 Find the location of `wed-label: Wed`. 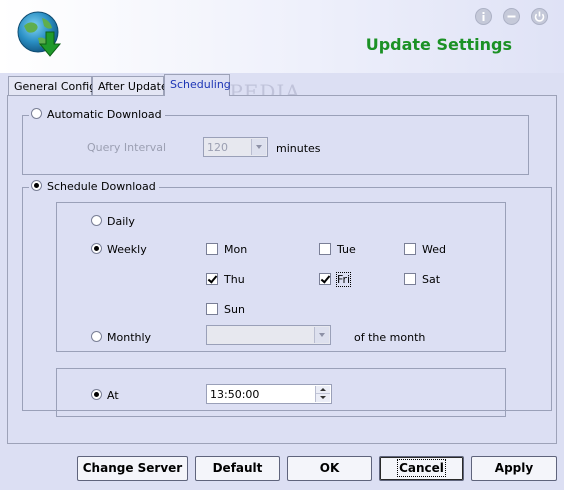

wed-label: Wed is located at coordinates (434, 249).